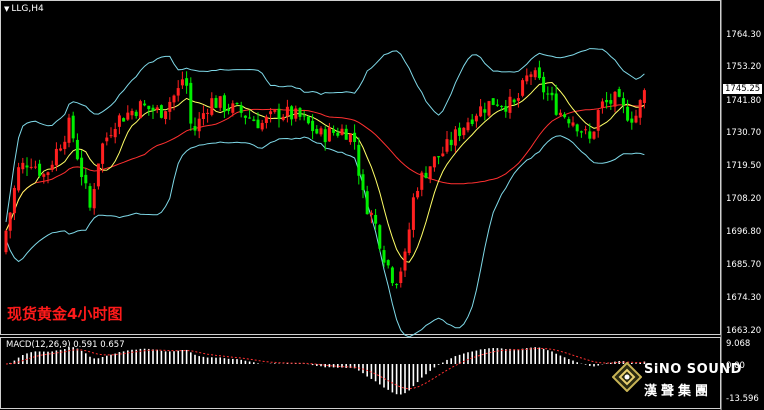 This screenshot has height=410, width=764. What do you see at coordinates (744, 133) in the screenshot?
I see `price-tick: 1730.70` at bounding box center [744, 133].